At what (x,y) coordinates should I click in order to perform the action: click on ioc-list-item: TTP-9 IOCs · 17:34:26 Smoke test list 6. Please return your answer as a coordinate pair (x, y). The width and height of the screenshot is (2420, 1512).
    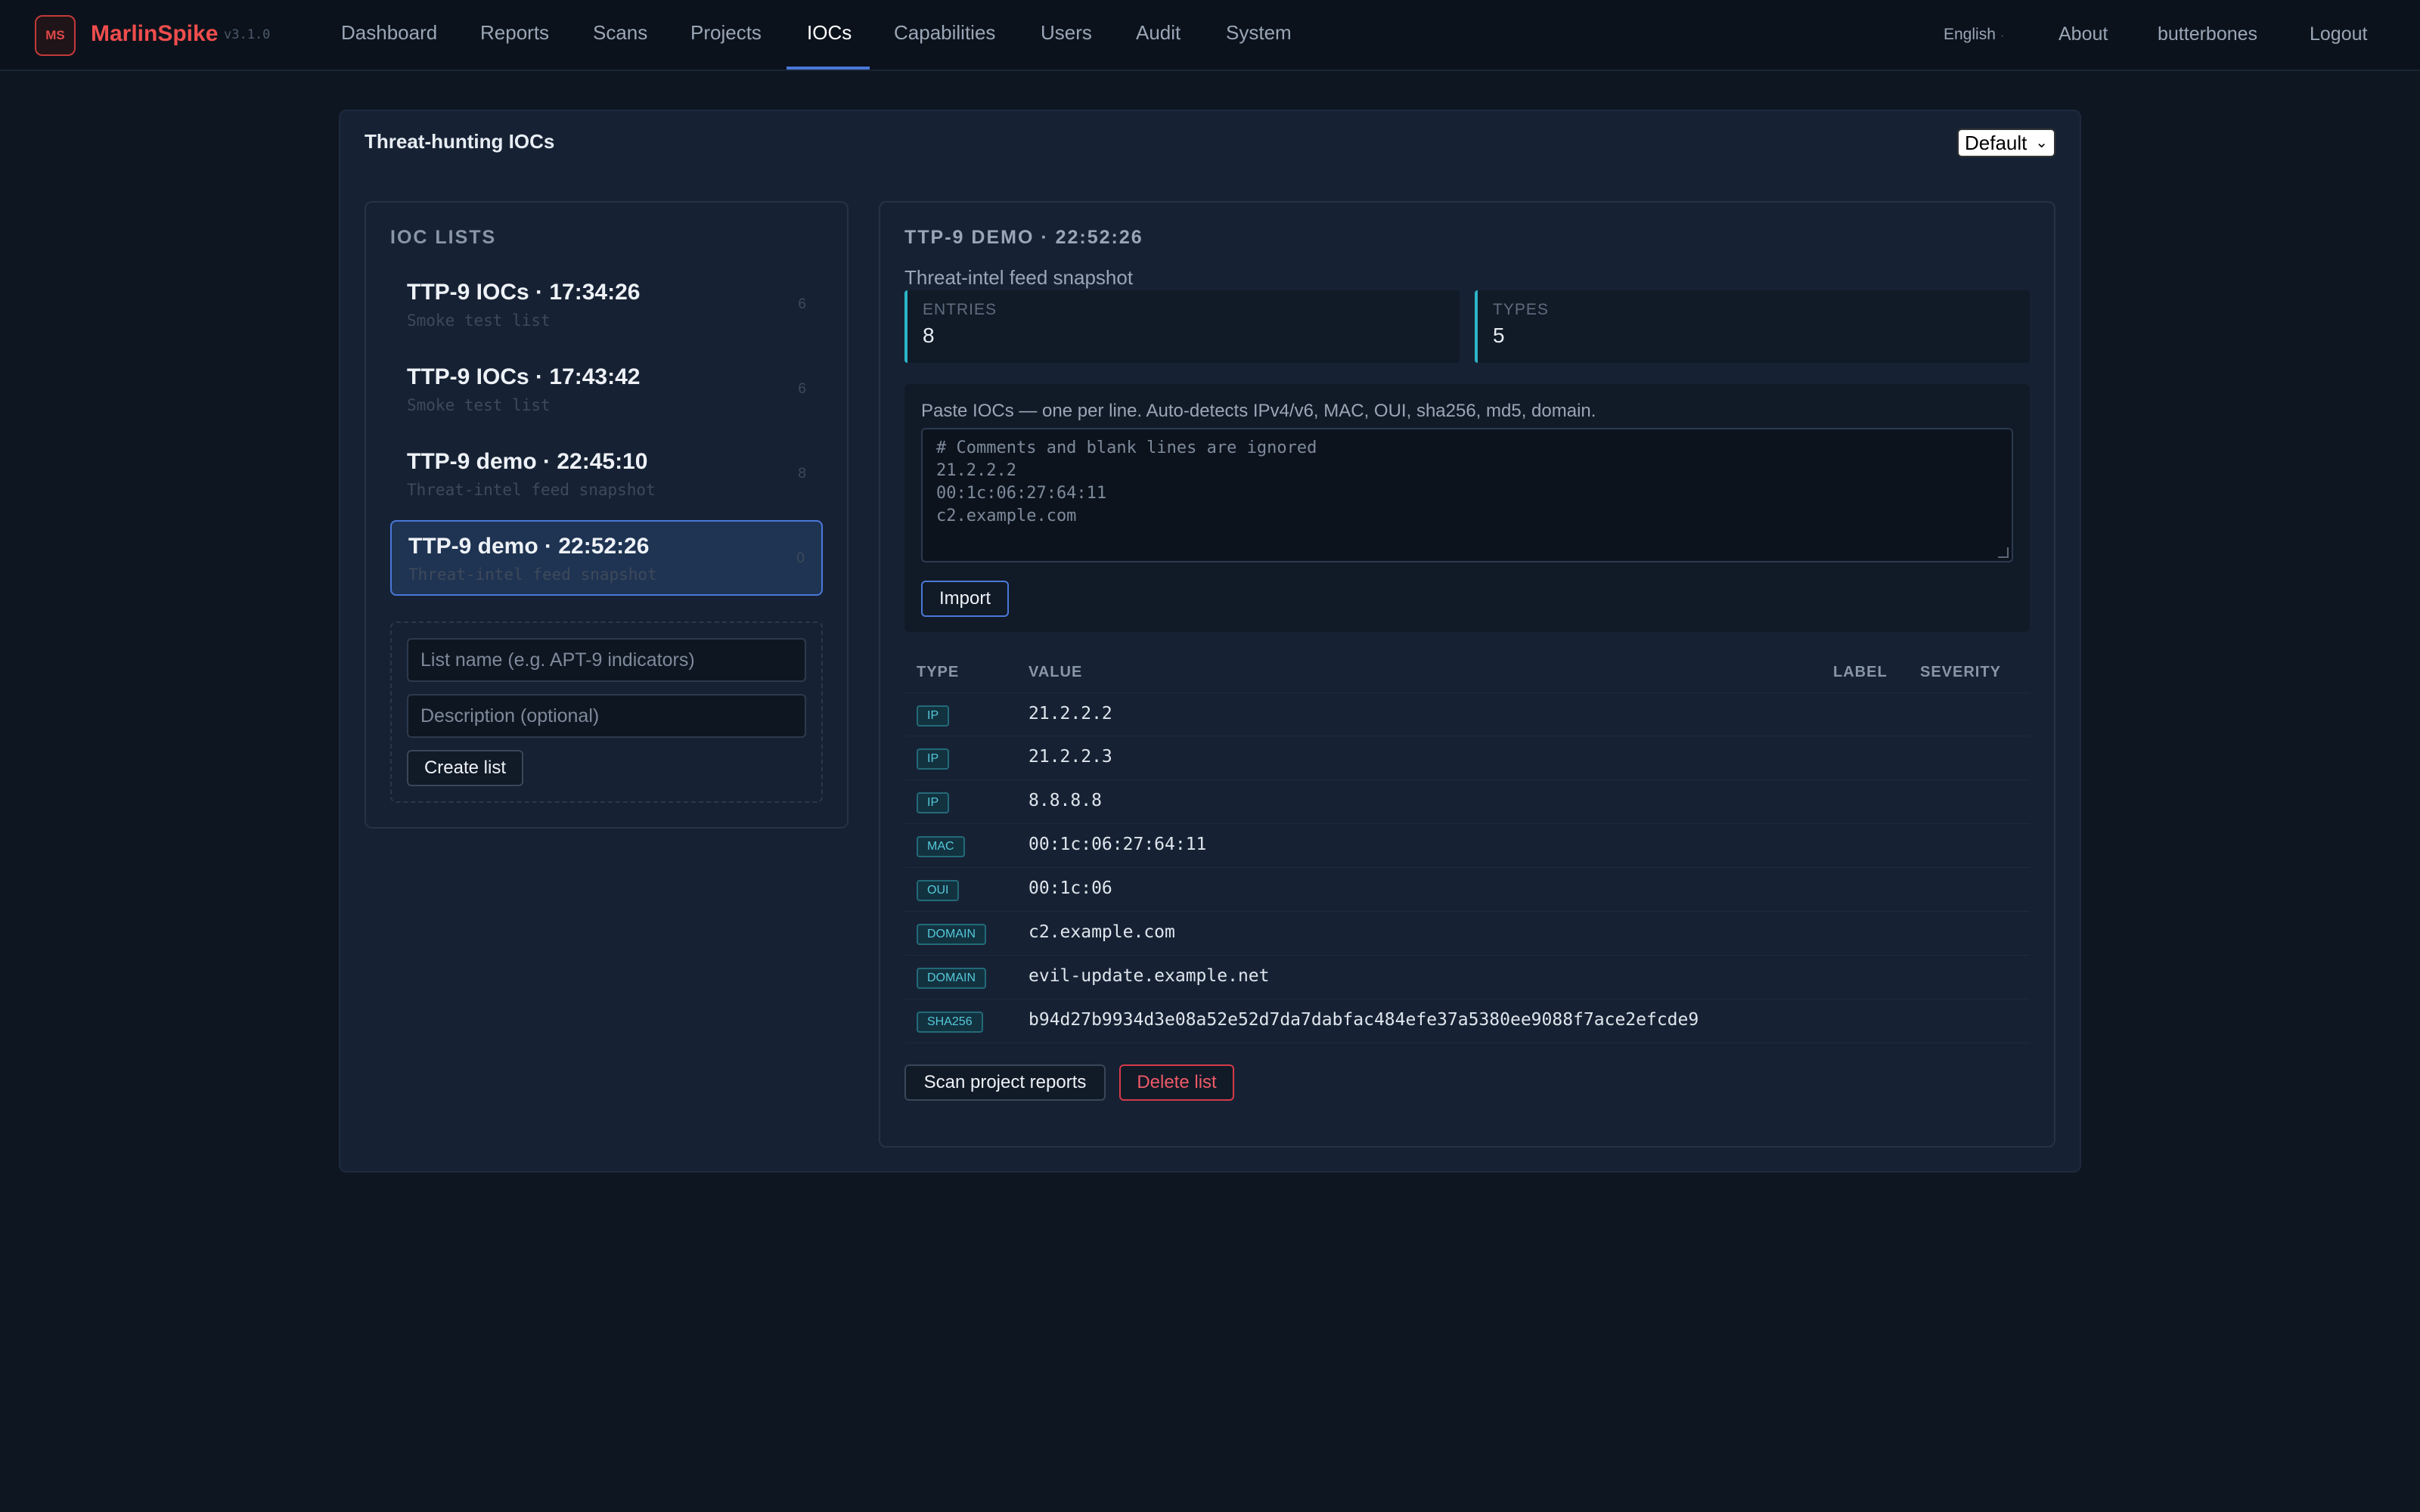
    Looking at the image, I should click on (606, 305).